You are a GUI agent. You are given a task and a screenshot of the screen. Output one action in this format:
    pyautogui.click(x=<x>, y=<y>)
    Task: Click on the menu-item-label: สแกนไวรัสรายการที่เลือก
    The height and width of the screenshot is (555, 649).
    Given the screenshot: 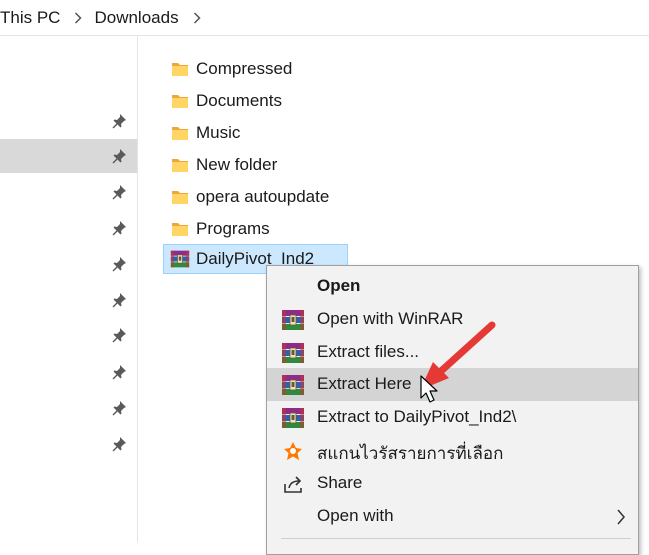 What is the action you would take?
    pyautogui.click(x=410, y=453)
    